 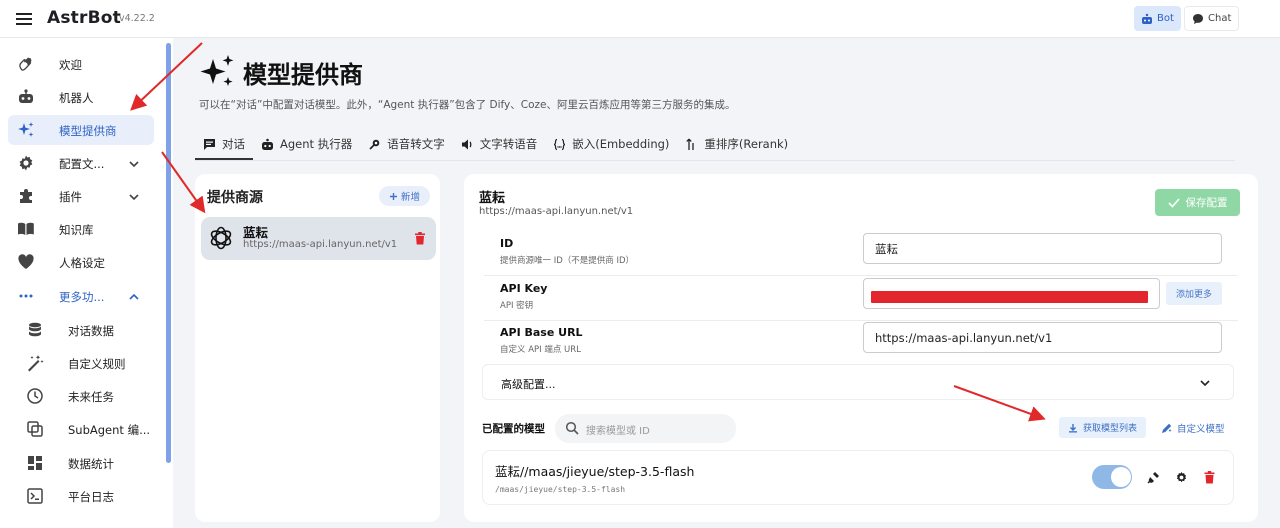 What do you see at coordinates (374, 144) in the screenshot?
I see `voice-icon` at bounding box center [374, 144].